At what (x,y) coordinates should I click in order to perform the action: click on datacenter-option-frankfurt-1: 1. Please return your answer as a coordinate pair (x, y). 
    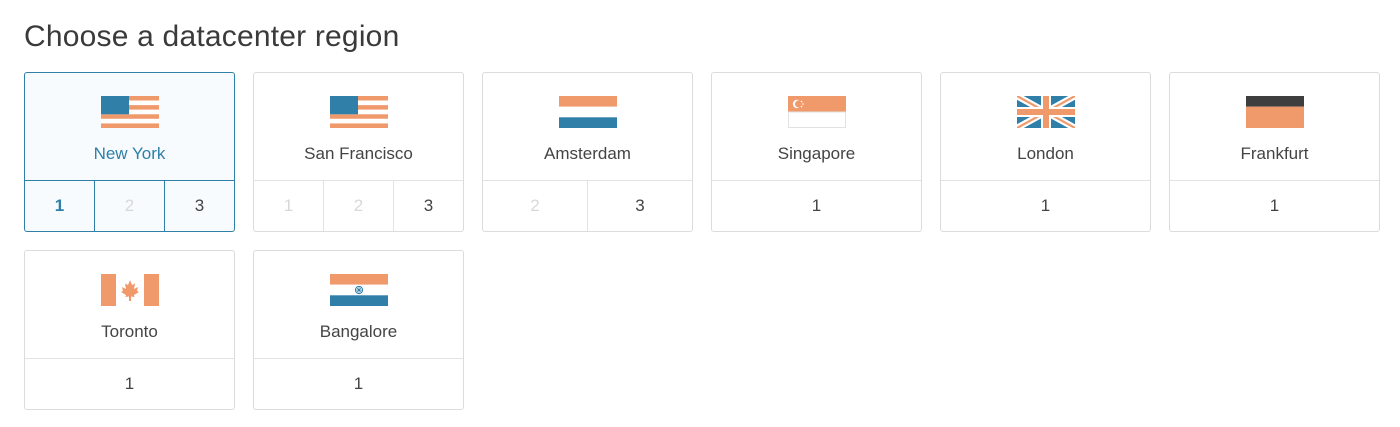
    Looking at the image, I should click on (1274, 206).